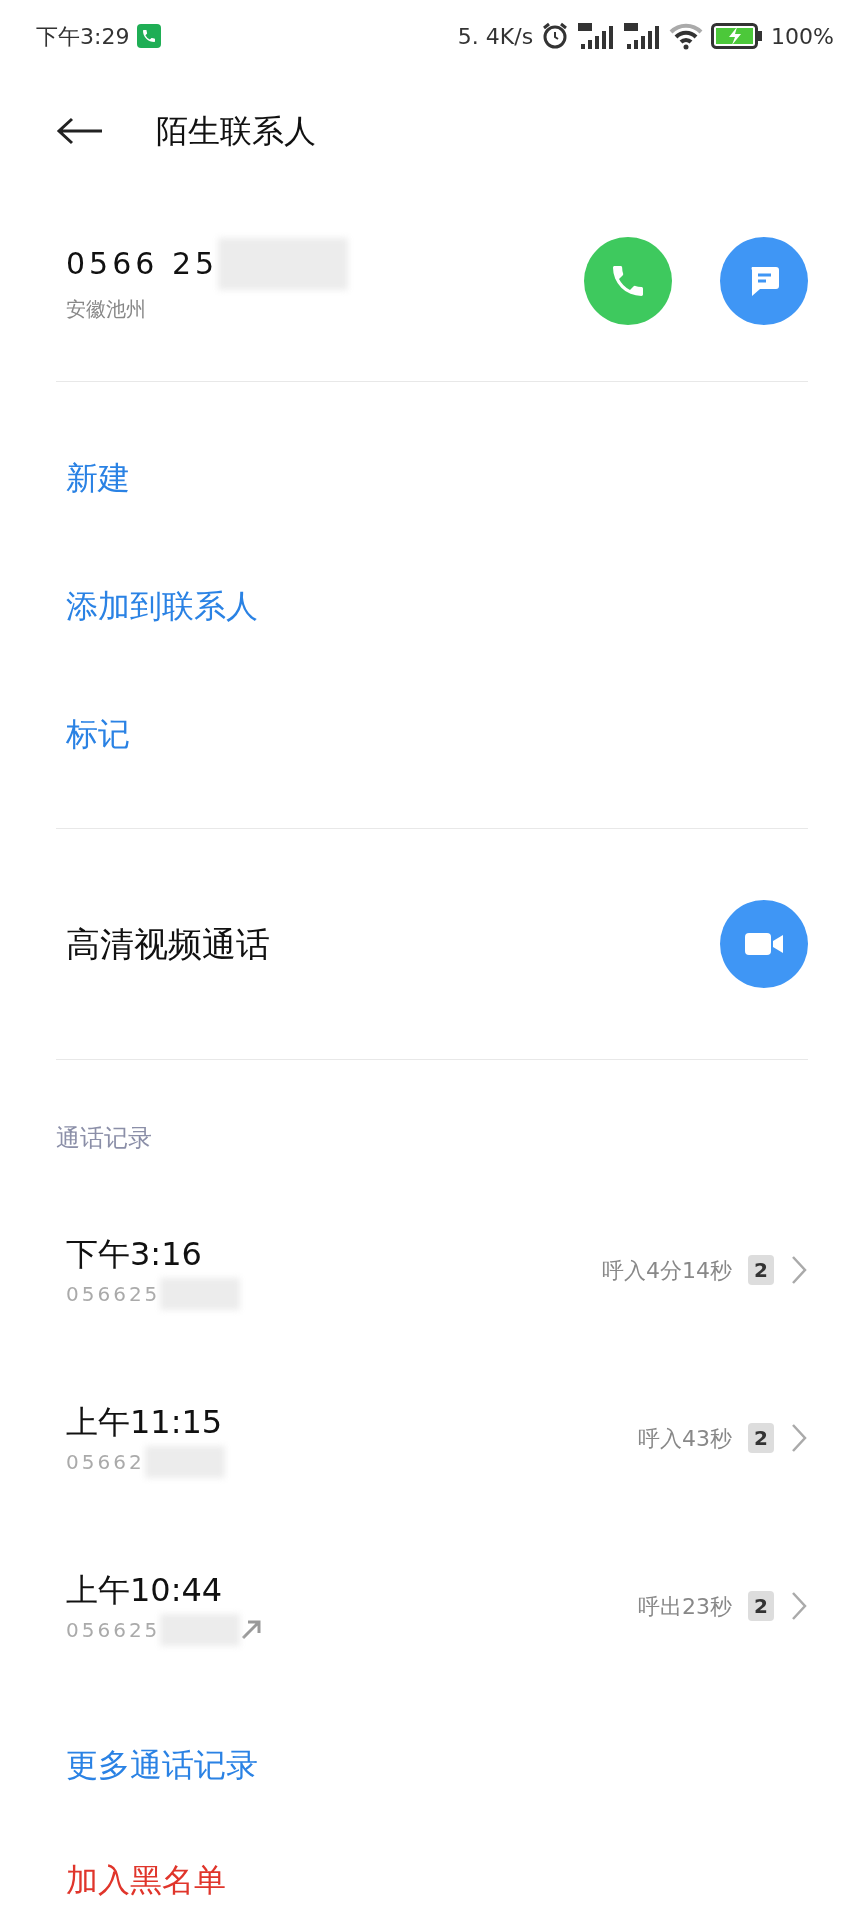 The width and height of the screenshot is (864, 1920). Describe the element at coordinates (495, 36) in the screenshot. I see `network-speed: 5. 4K/s` at that location.